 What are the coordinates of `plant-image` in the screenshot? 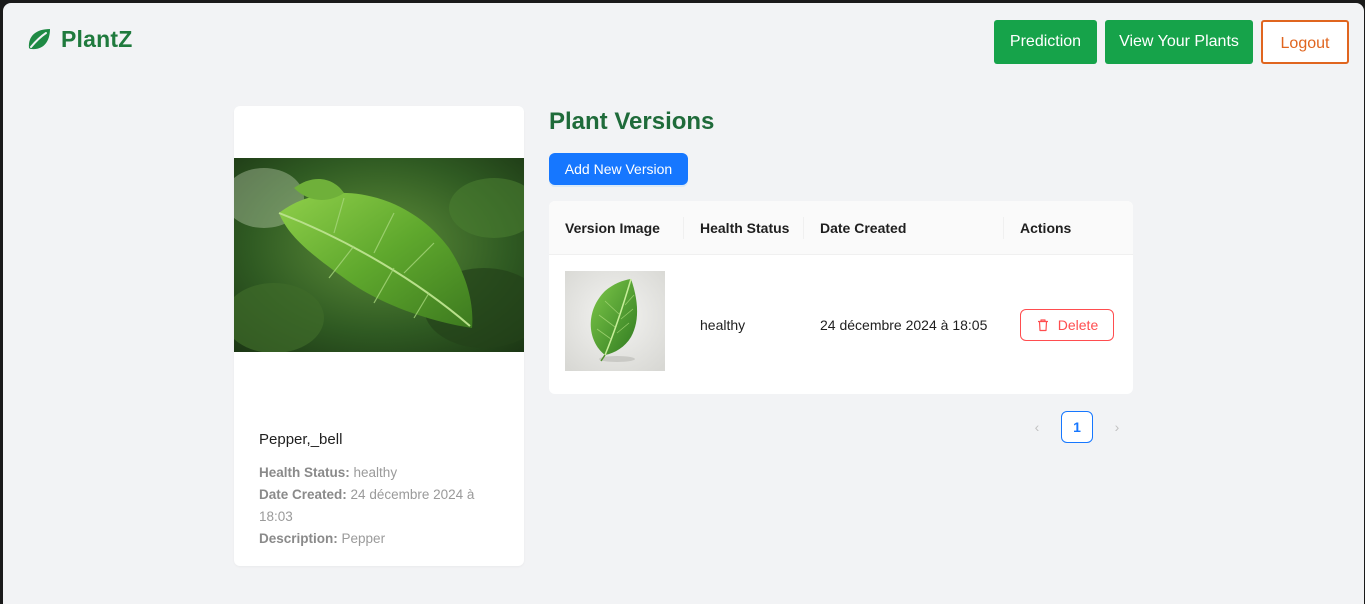 It's located at (379, 255).